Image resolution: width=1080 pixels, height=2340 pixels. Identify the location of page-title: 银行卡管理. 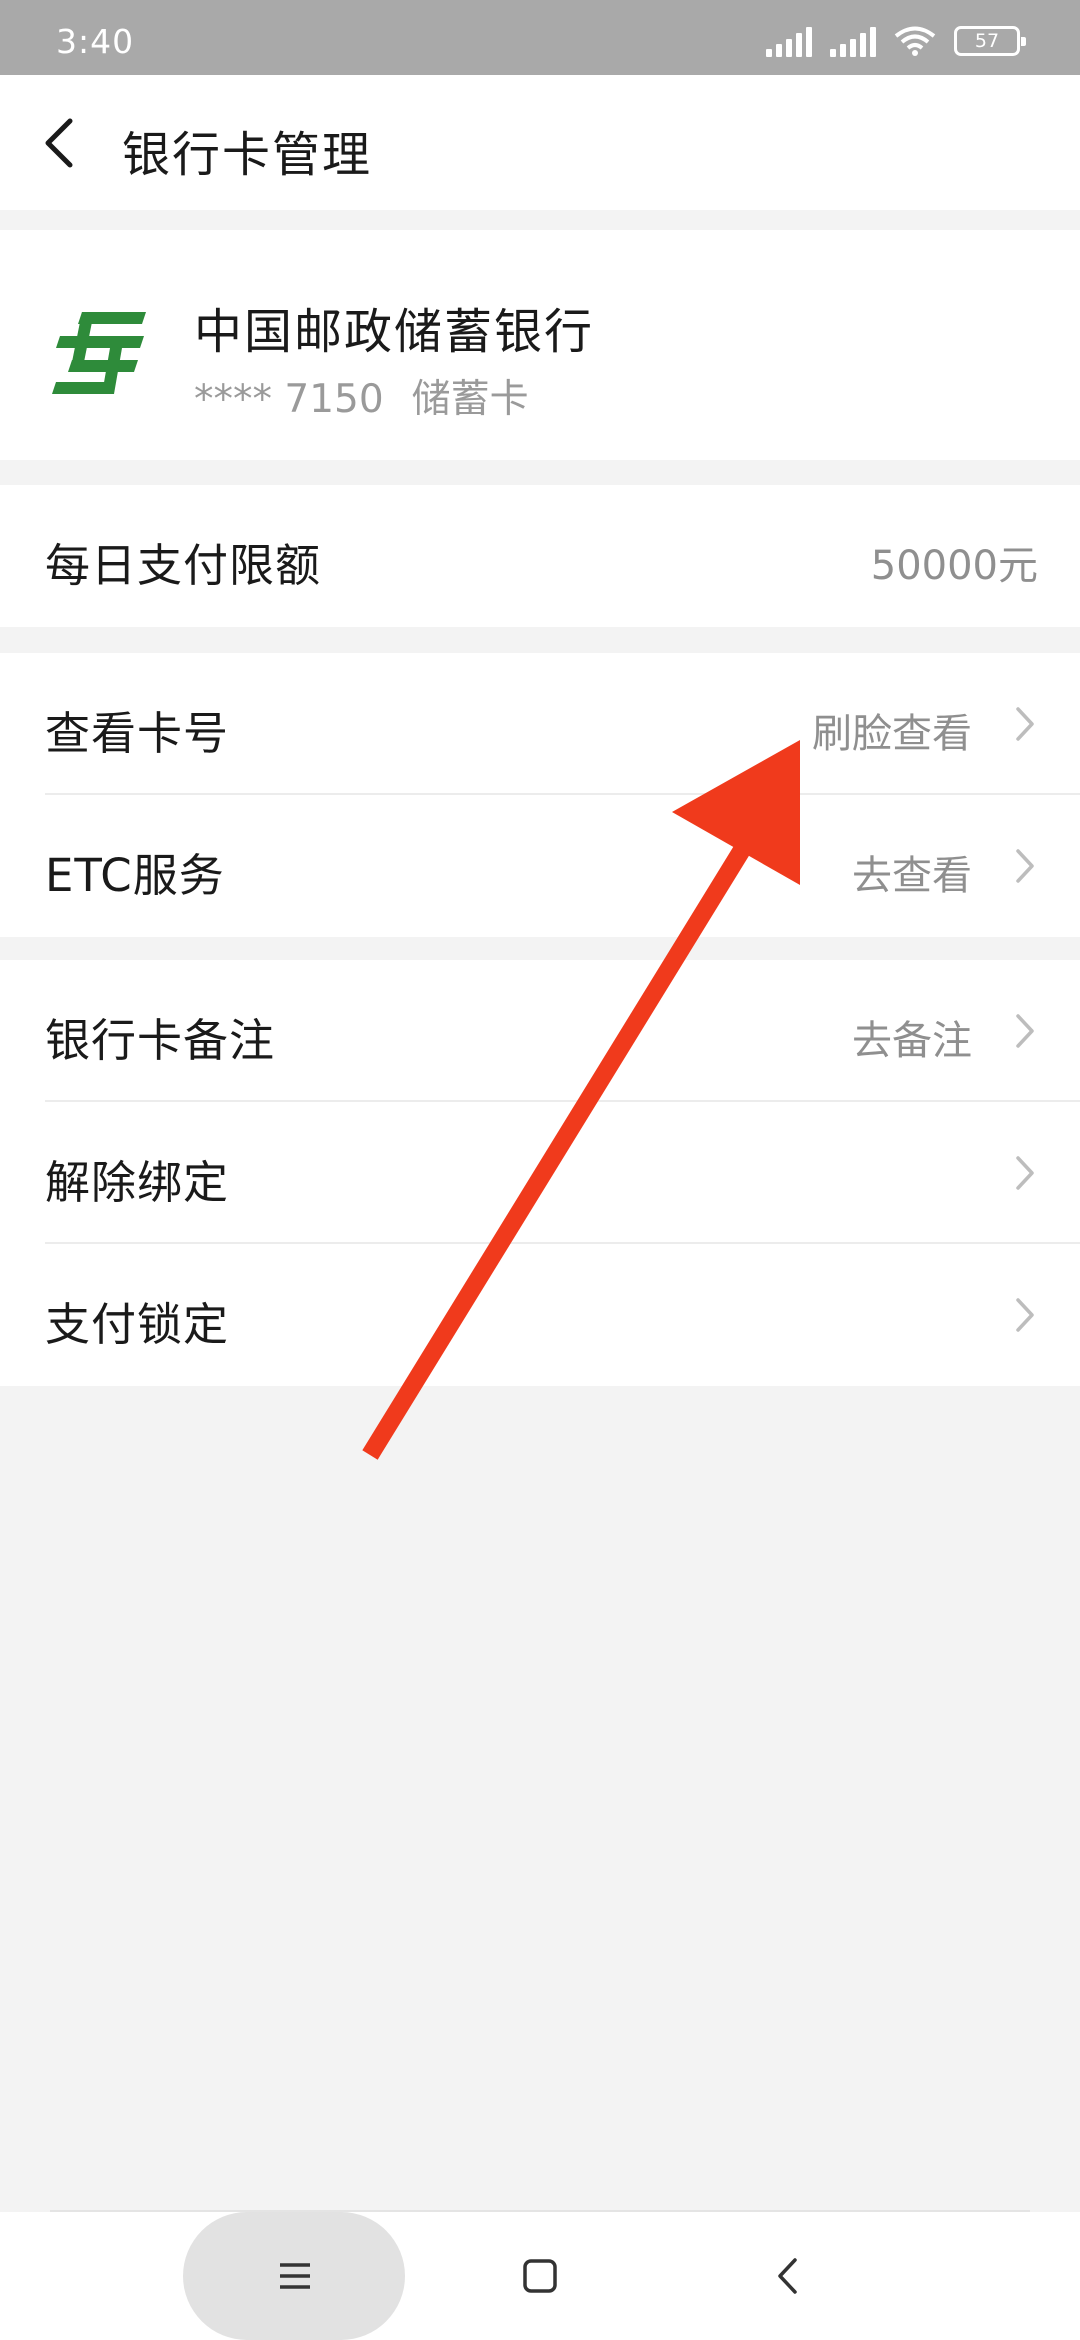
(247, 155).